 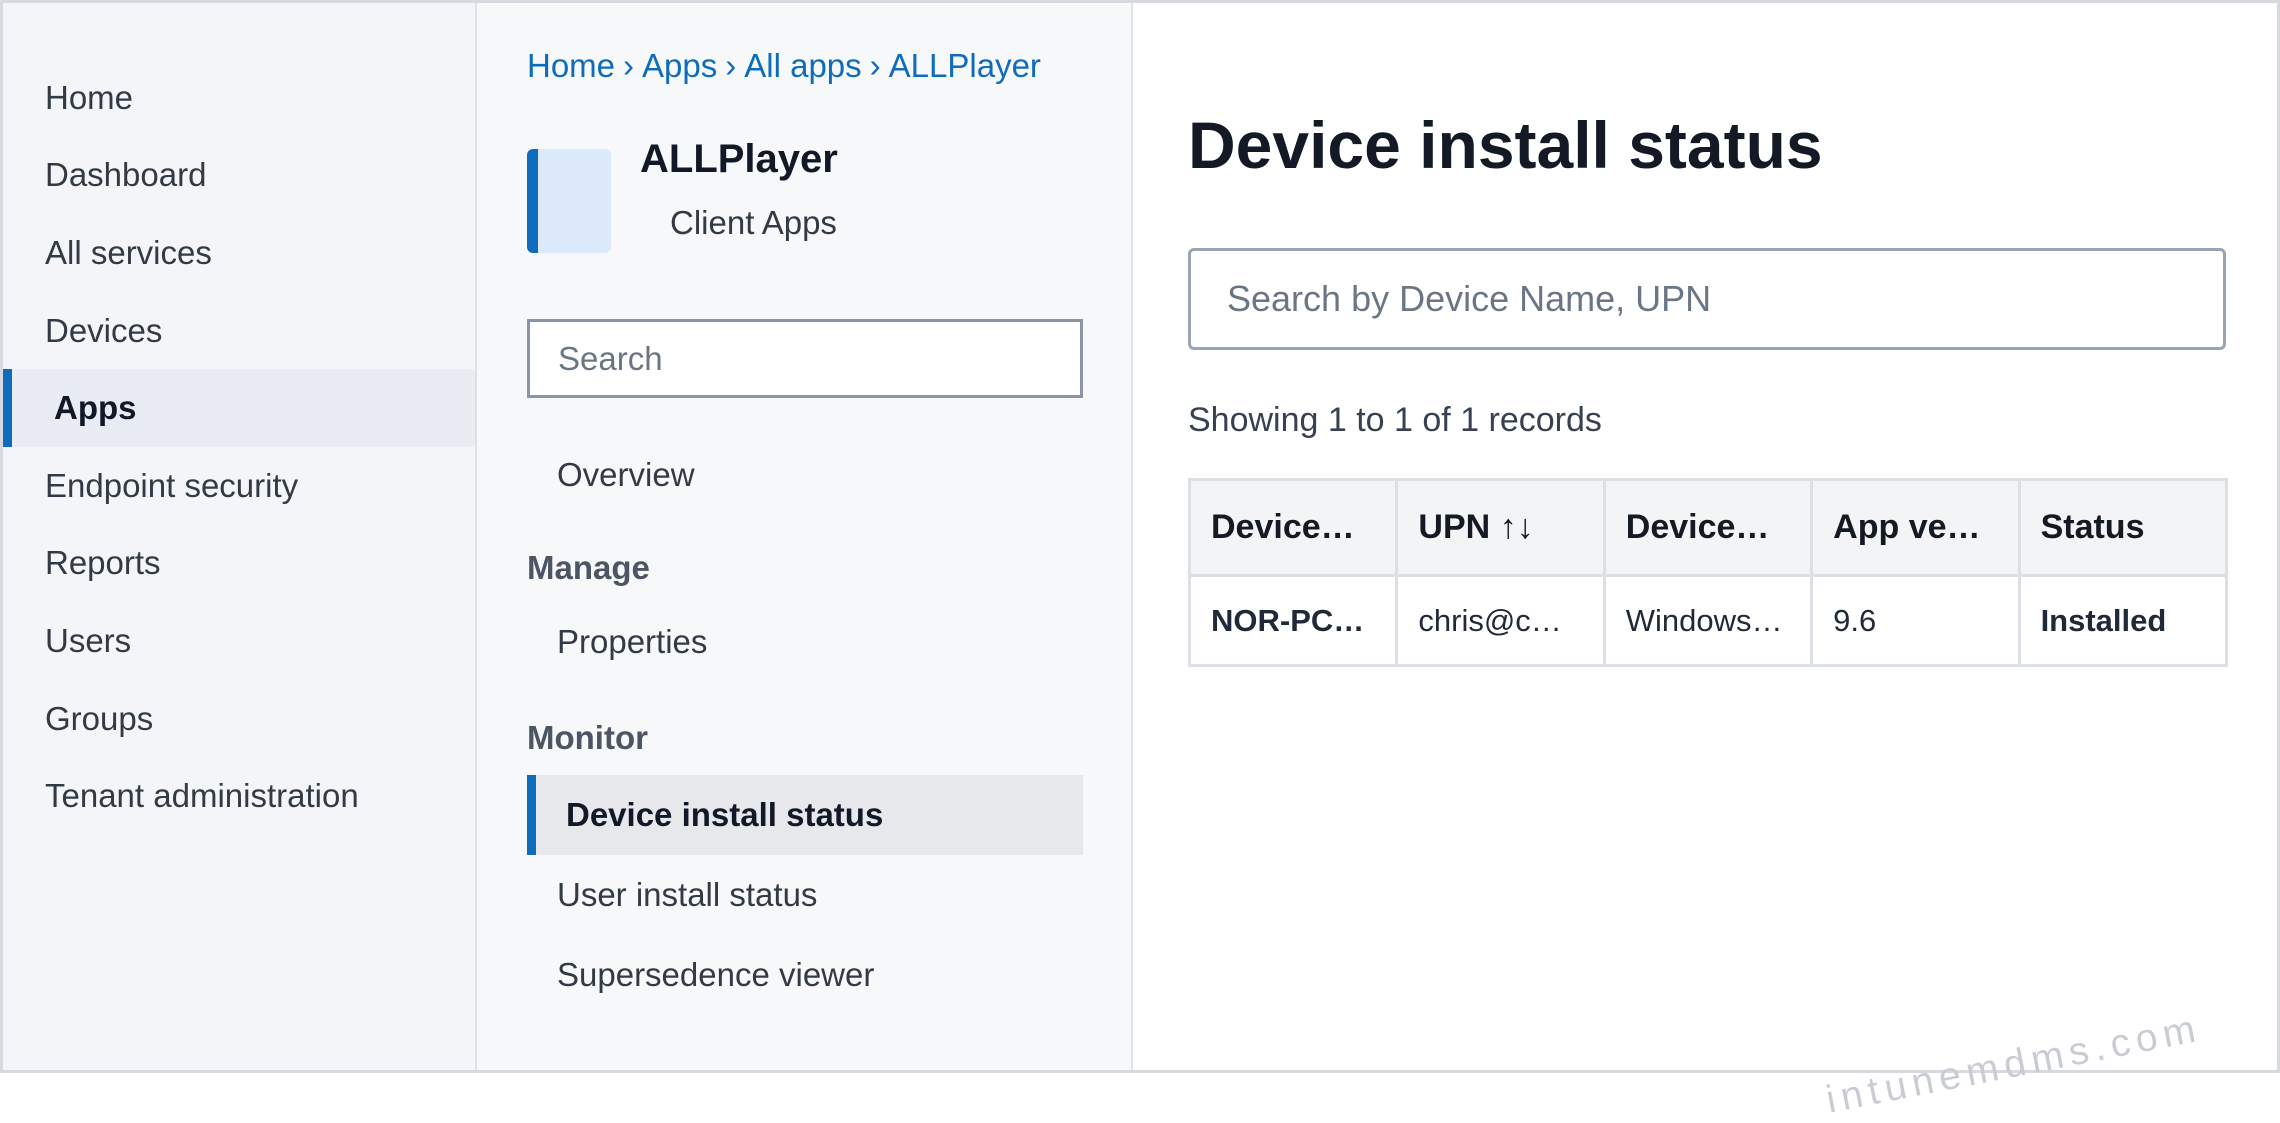 What do you see at coordinates (239, 408) in the screenshot?
I see `nav-item-apps: Apps` at bounding box center [239, 408].